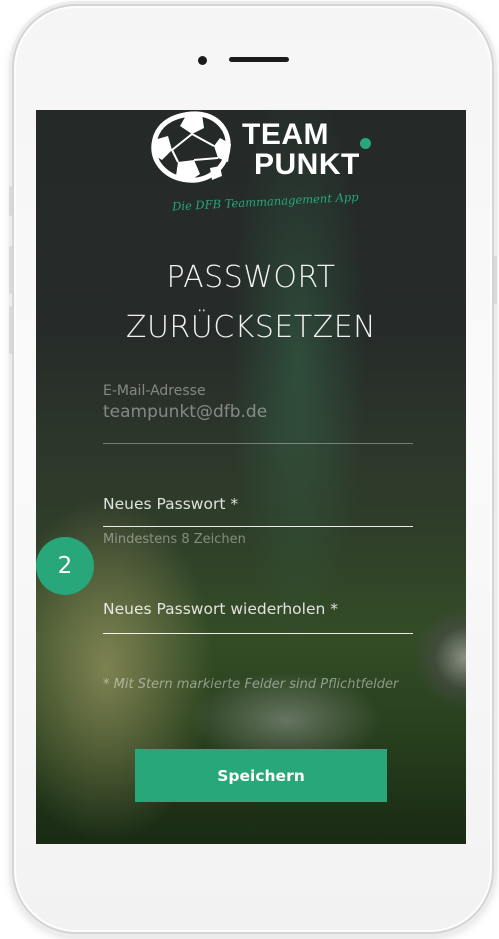 This screenshot has height=939, width=499. I want to click on page-title-line2: ZURÜCKSETZEN, so click(251, 327).